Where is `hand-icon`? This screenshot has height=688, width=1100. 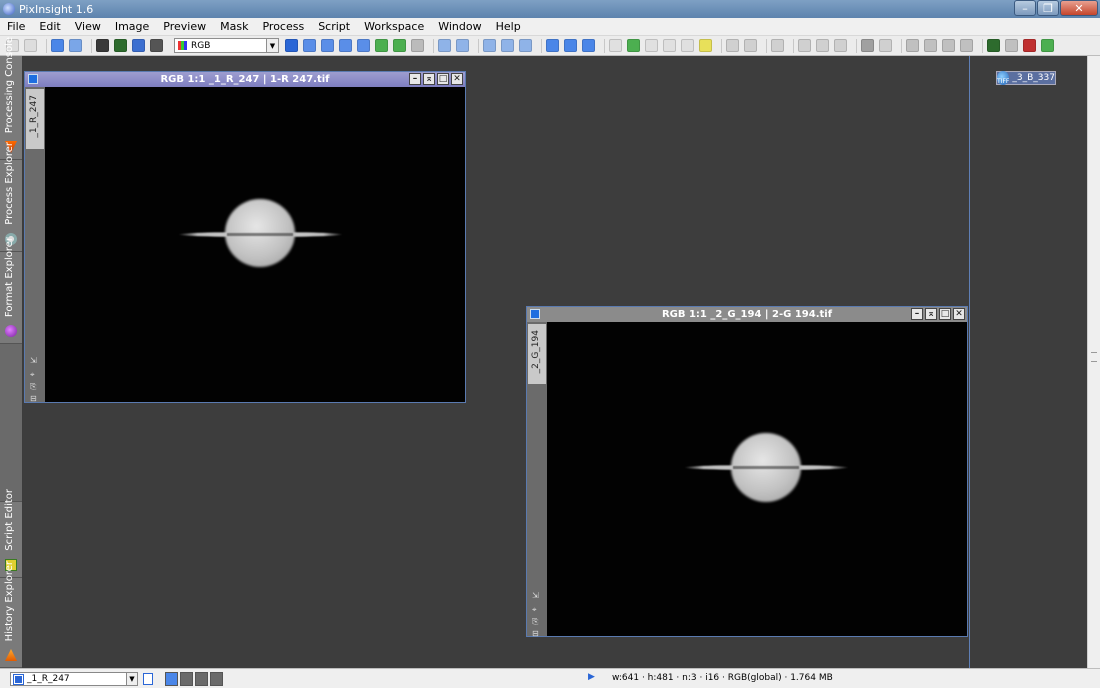
hand-icon is located at coordinates (777, 45).